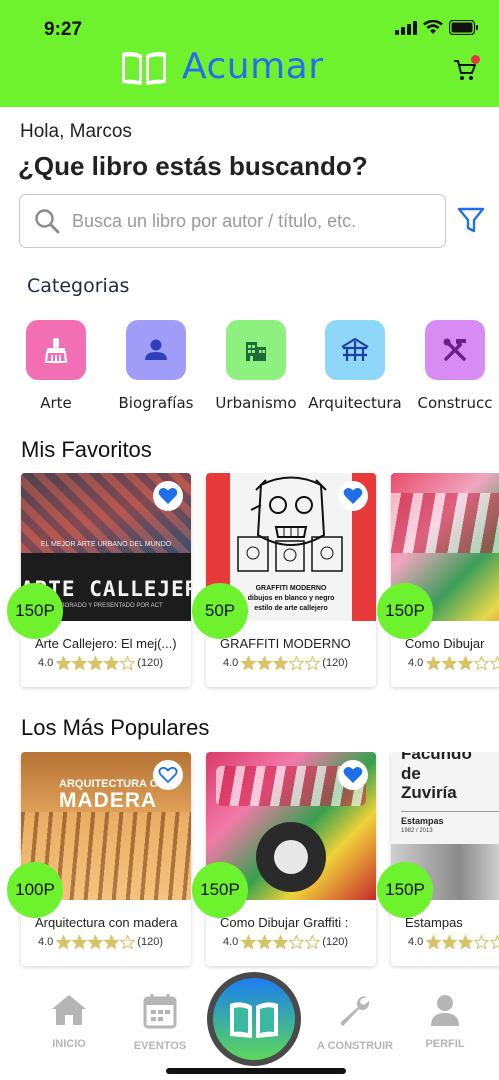 This screenshot has height=1080, width=499. What do you see at coordinates (355, 1022) in the screenshot?
I see `nav-a-construir: A CONSTRUIR` at bounding box center [355, 1022].